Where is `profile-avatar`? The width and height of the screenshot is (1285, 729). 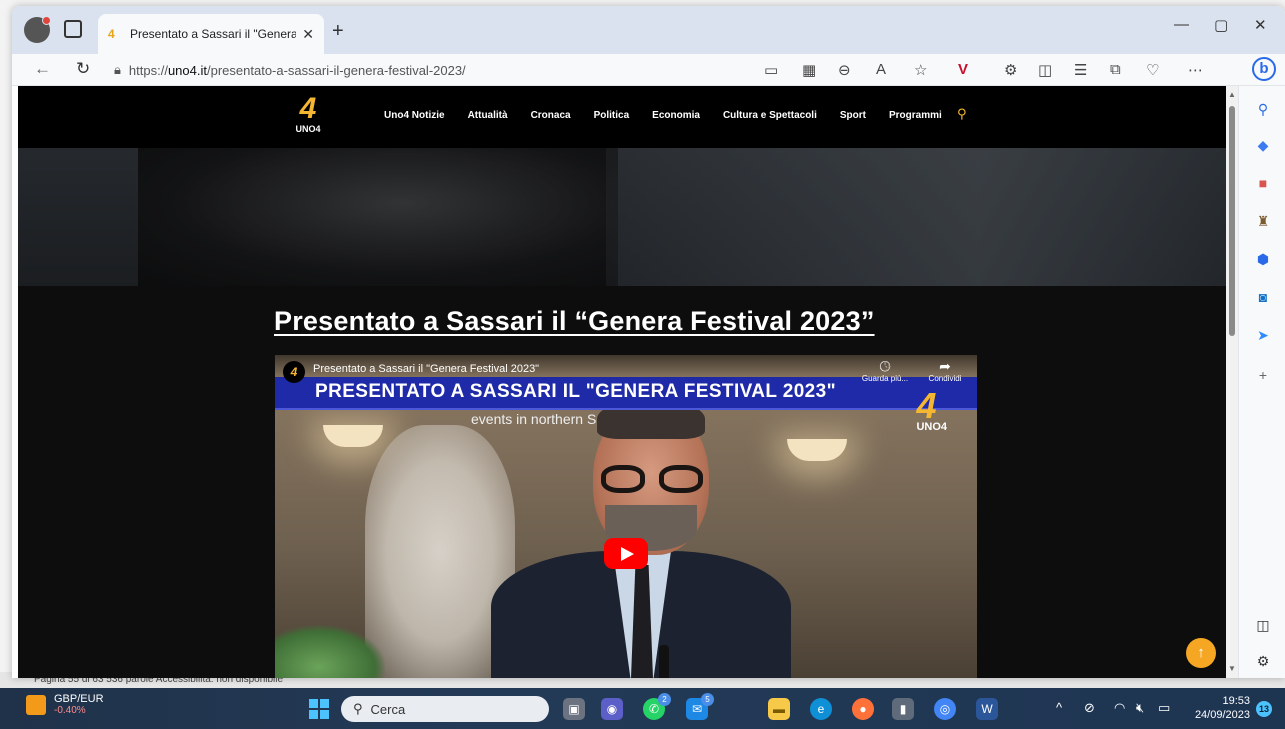 profile-avatar is located at coordinates (37, 29).